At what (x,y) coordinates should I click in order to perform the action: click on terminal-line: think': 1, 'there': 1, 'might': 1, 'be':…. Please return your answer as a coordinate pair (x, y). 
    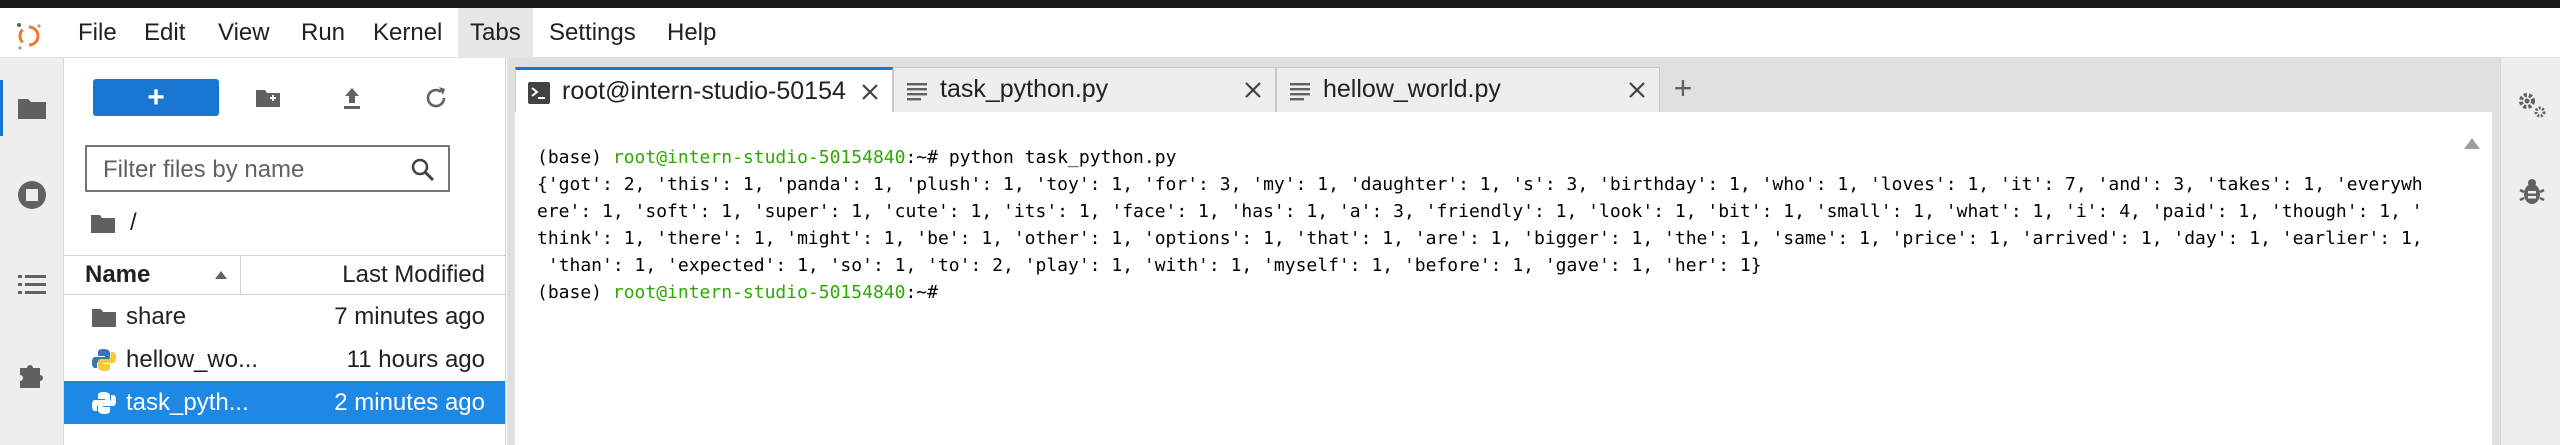
    Looking at the image, I should click on (1480, 238).